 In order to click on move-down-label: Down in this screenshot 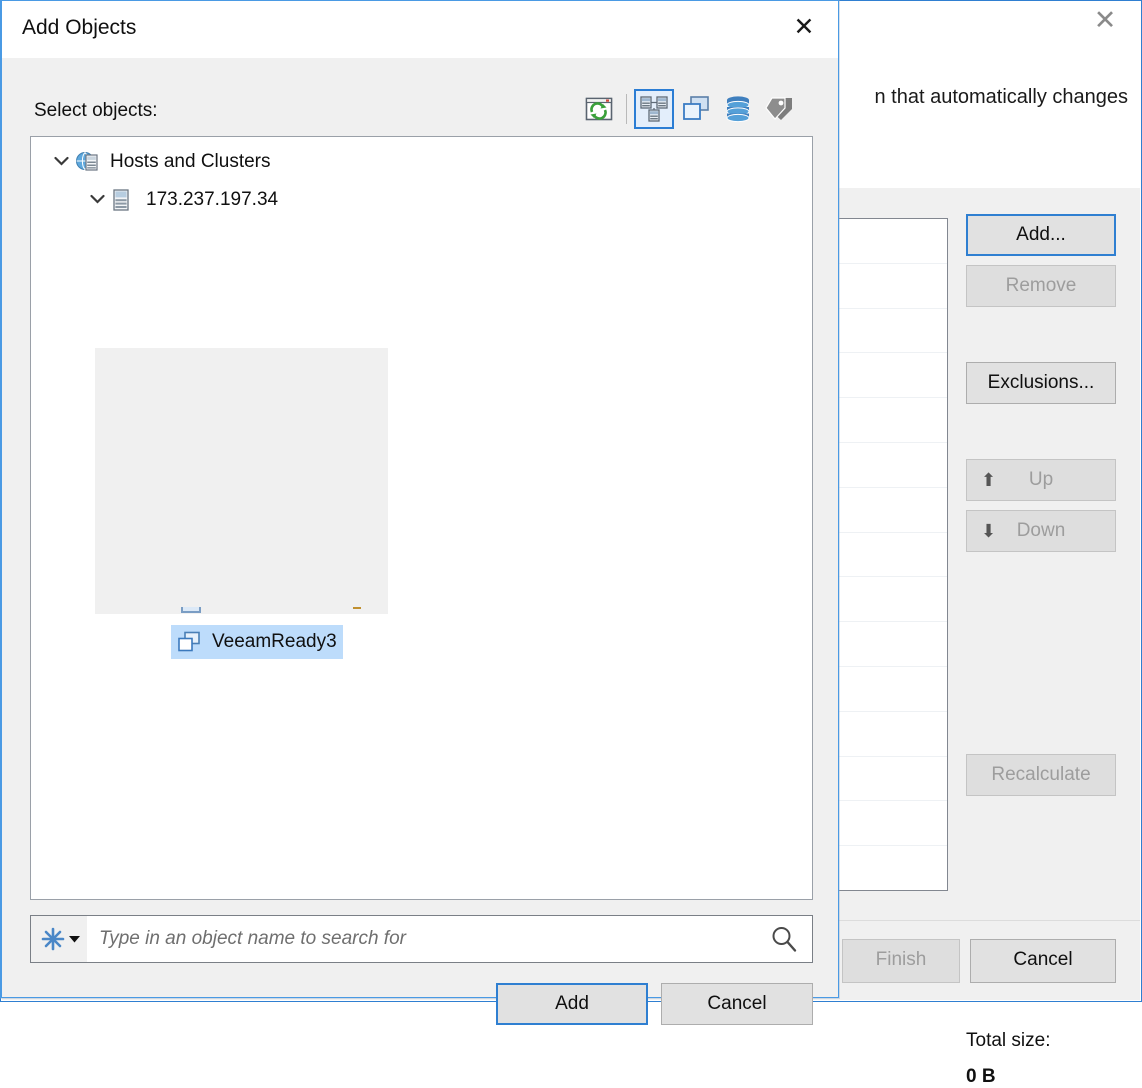, I will do `click(1041, 530)`.